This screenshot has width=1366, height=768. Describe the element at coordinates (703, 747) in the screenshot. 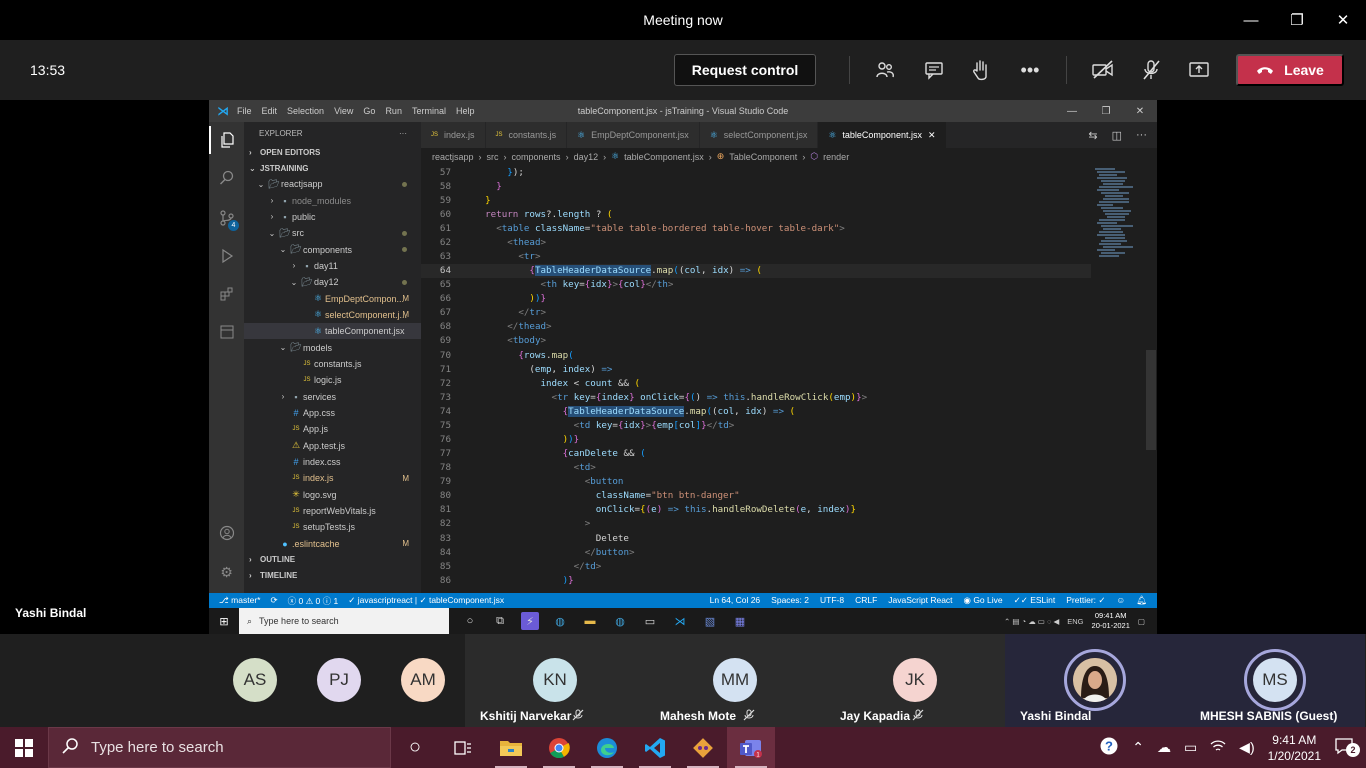

I see `git-tool-icon` at that location.